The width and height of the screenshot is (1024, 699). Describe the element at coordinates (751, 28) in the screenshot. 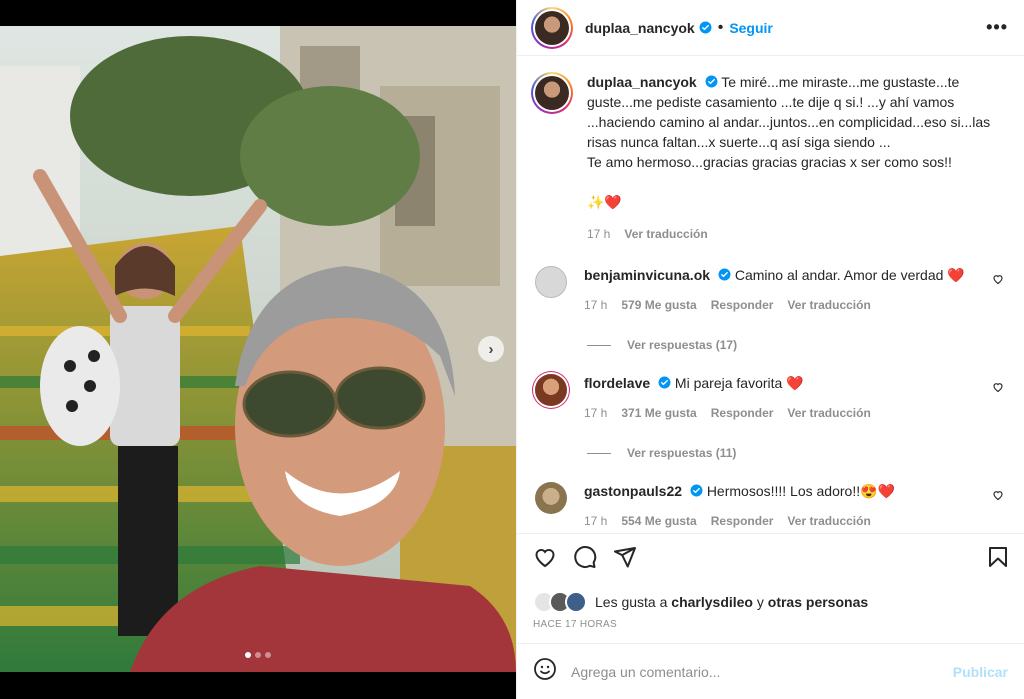

I see `follow-button: Seguir` at that location.